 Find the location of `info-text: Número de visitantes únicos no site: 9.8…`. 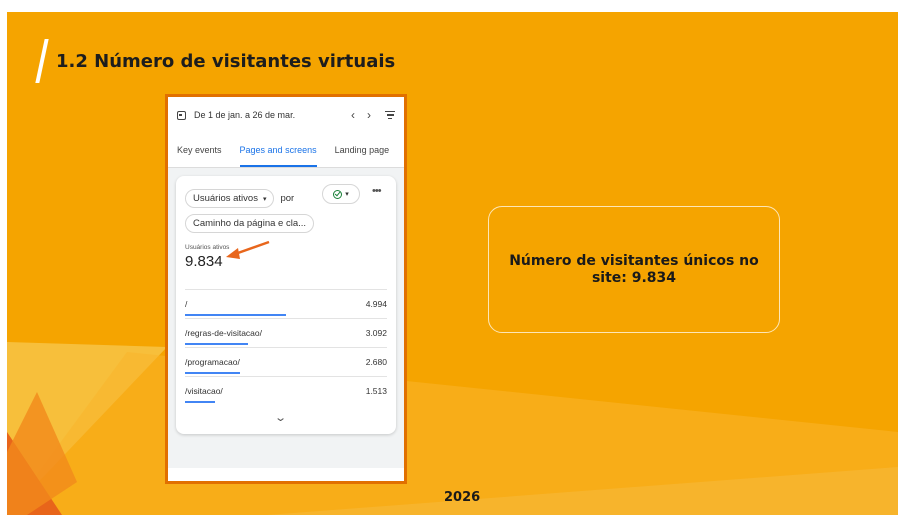

info-text: Número de visitantes únicos no site: 9.8… is located at coordinates (634, 269).